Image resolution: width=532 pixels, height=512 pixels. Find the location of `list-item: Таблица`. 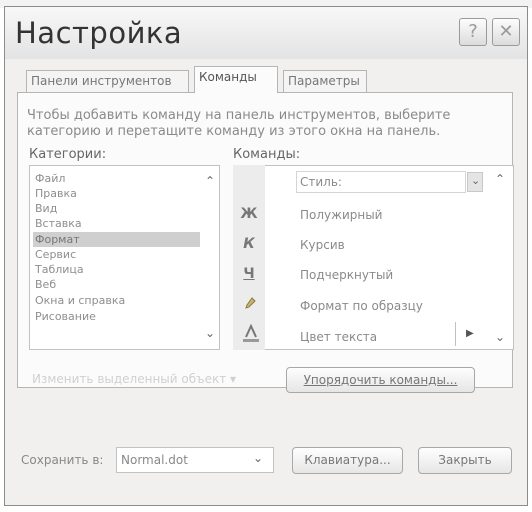

list-item: Таблица is located at coordinates (116, 269).